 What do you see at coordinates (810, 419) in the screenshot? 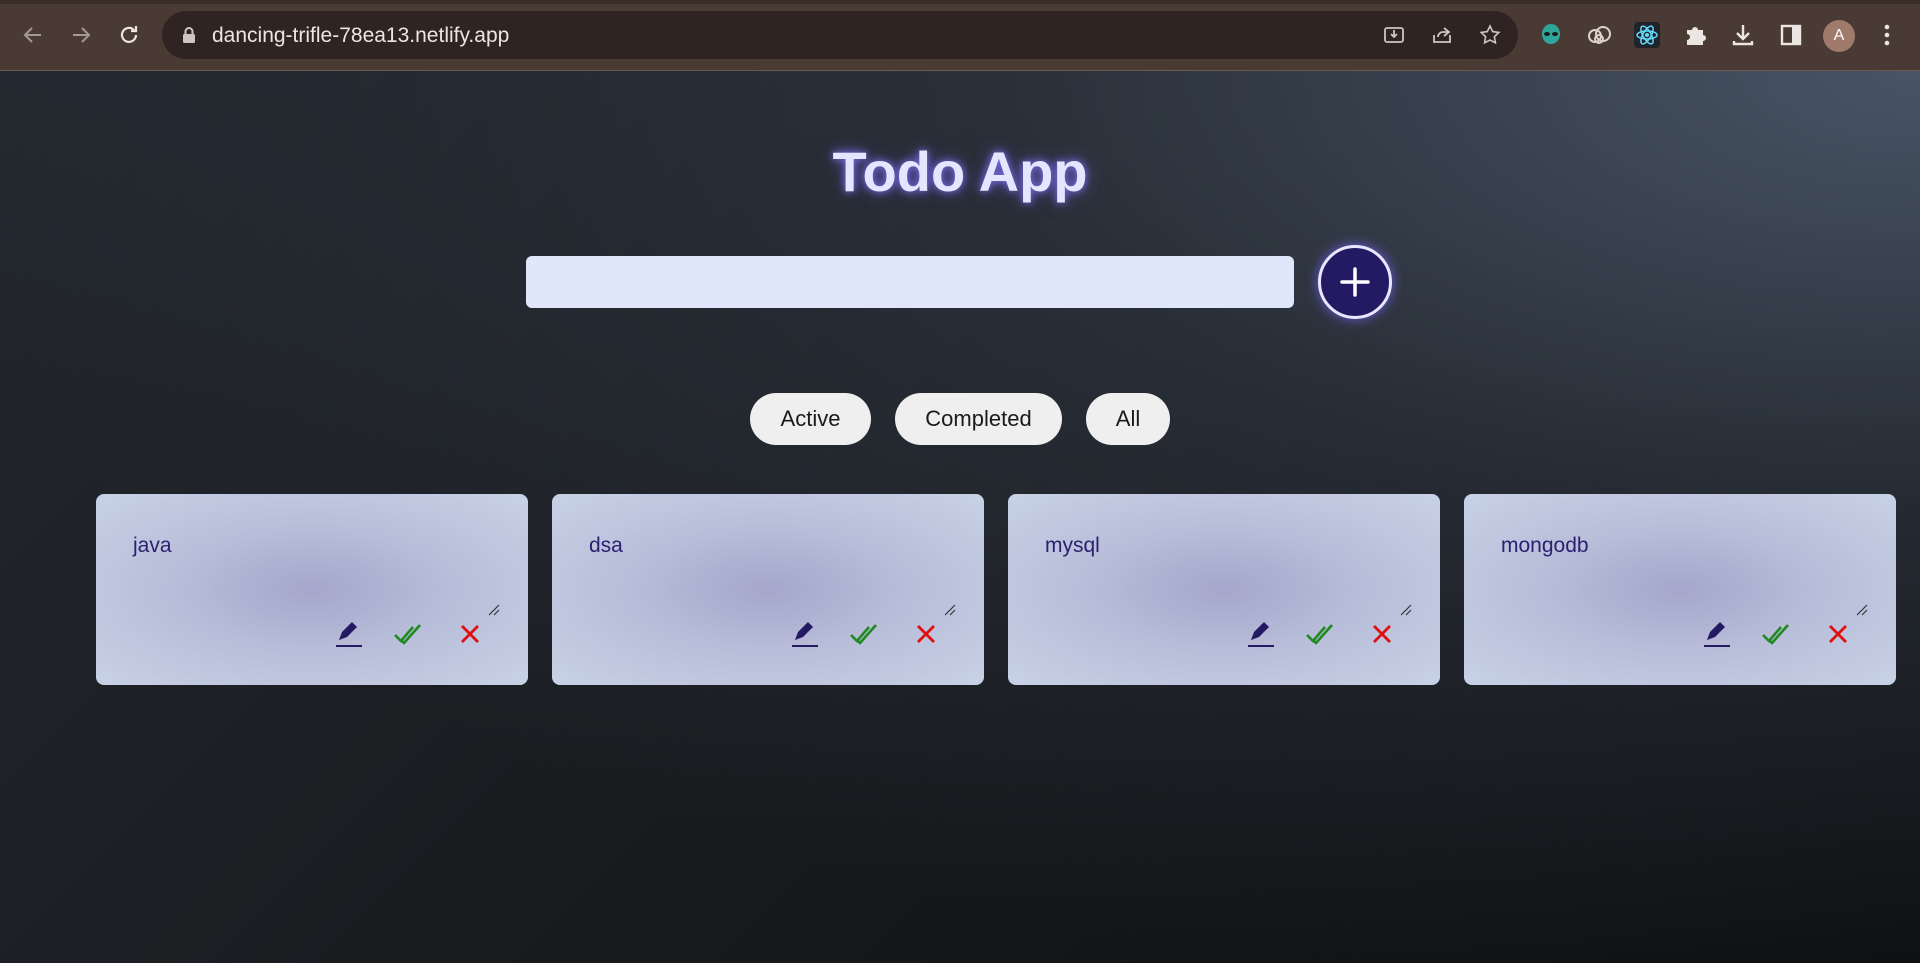
I see `filter-active-button: Active` at bounding box center [810, 419].